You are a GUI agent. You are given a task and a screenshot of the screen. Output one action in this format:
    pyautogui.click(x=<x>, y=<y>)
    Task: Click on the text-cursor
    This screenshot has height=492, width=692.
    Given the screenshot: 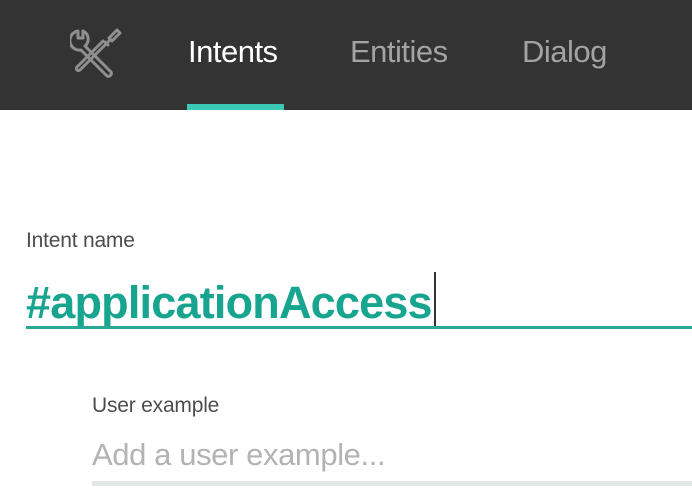 What is the action you would take?
    pyautogui.click(x=434, y=300)
    